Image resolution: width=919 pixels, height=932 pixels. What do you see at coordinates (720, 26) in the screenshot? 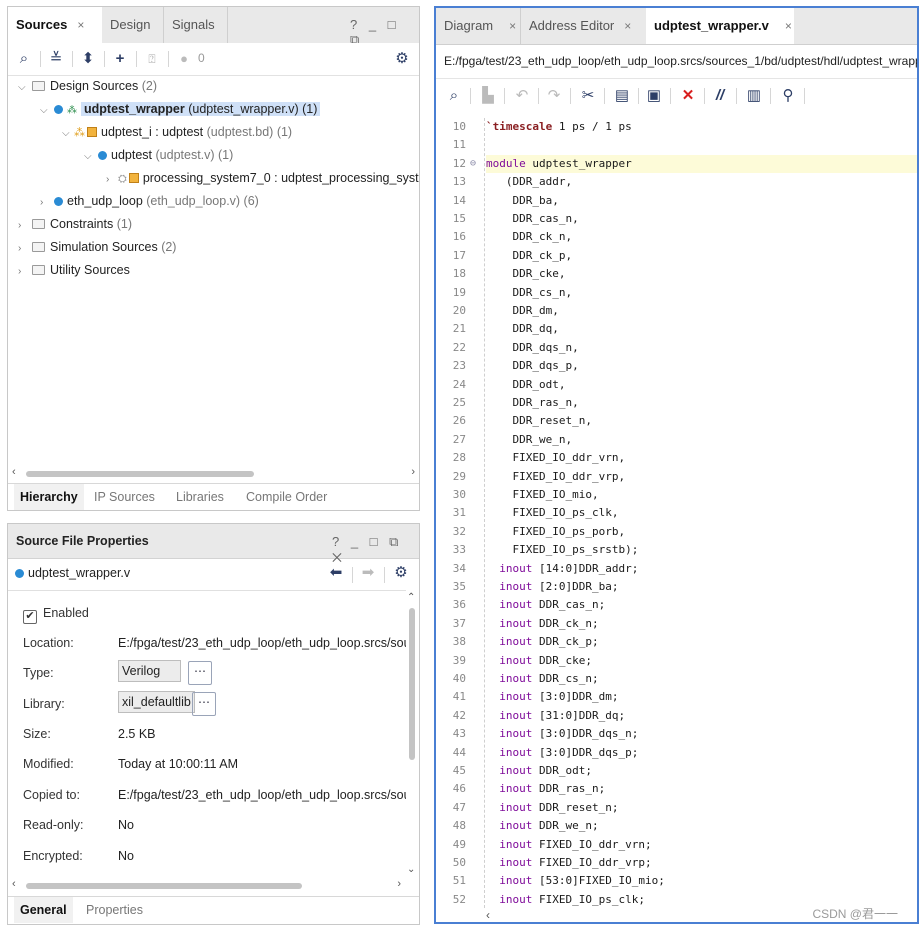
I see `tab-udptest-wrapper: udptest_wrapper.v ×` at bounding box center [720, 26].